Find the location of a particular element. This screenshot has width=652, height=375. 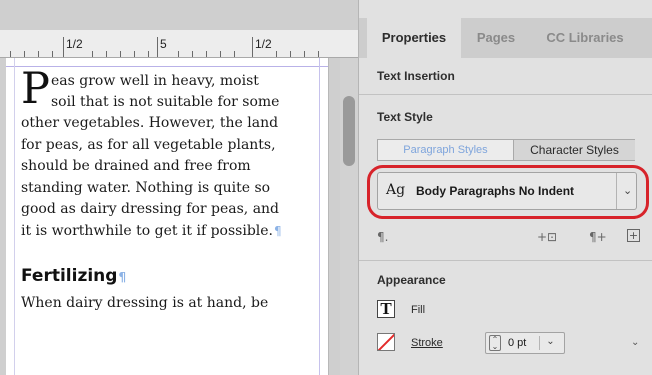

paragraph-style-dropdown: Ag Body Paragraphs No Indent ⌄ is located at coordinates (507, 191).